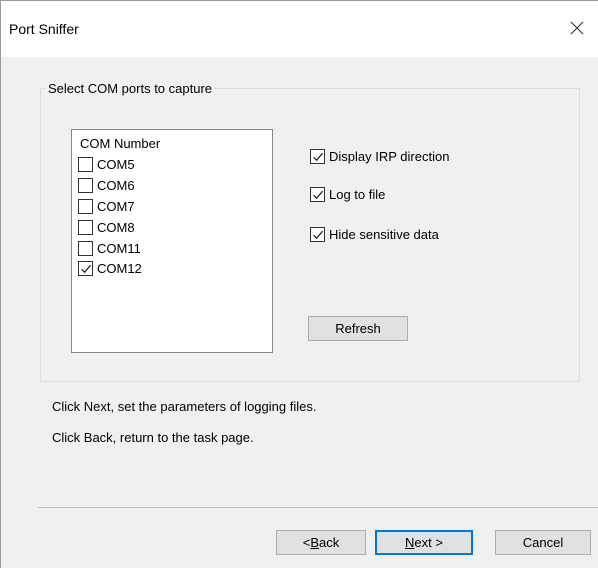 The height and width of the screenshot is (568, 598). I want to click on com11-checkbox, so click(85, 248).